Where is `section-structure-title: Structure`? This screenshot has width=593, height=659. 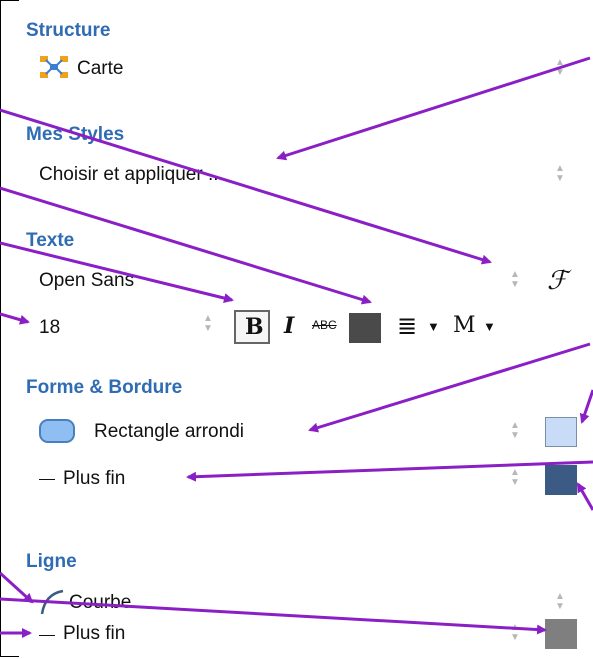
section-structure-title: Structure is located at coordinates (68, 30).